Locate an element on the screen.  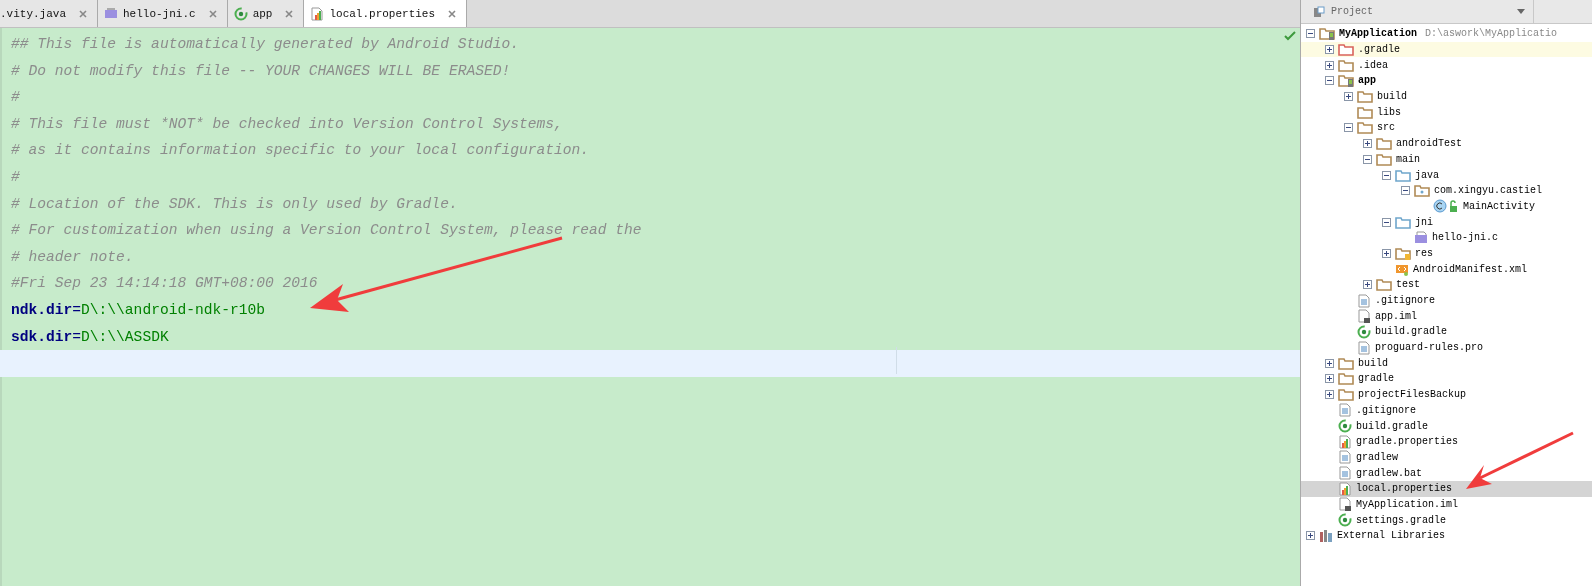
tree-item: res is located at coordinates (1446, 253).